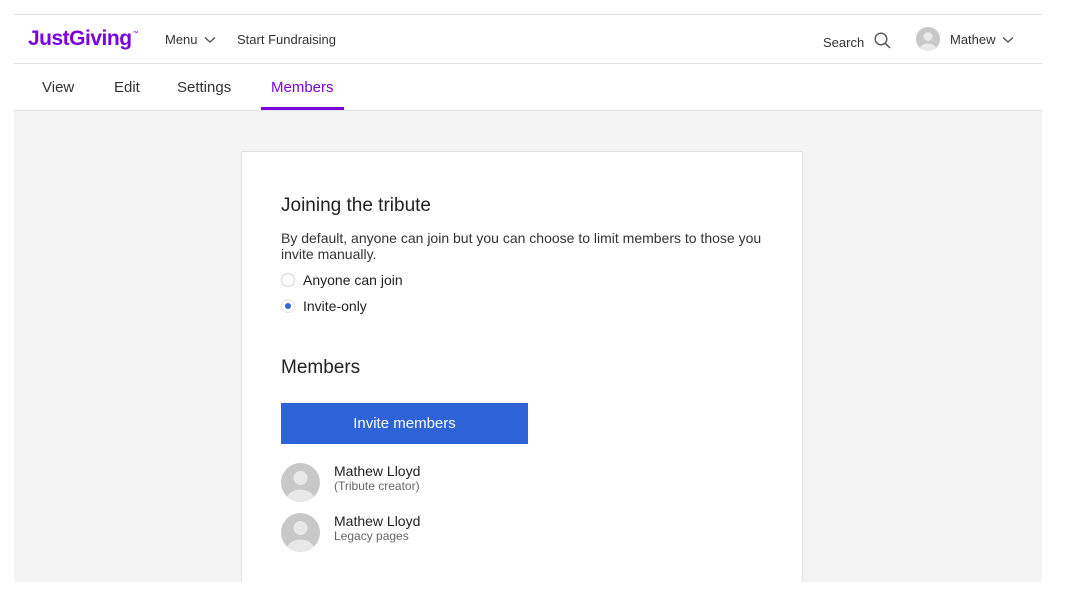 The width and height of the screenshot is (1070, 596). Describe the element at coordinates (288, 280) in the screenshot. I see `radio-button` at that location.